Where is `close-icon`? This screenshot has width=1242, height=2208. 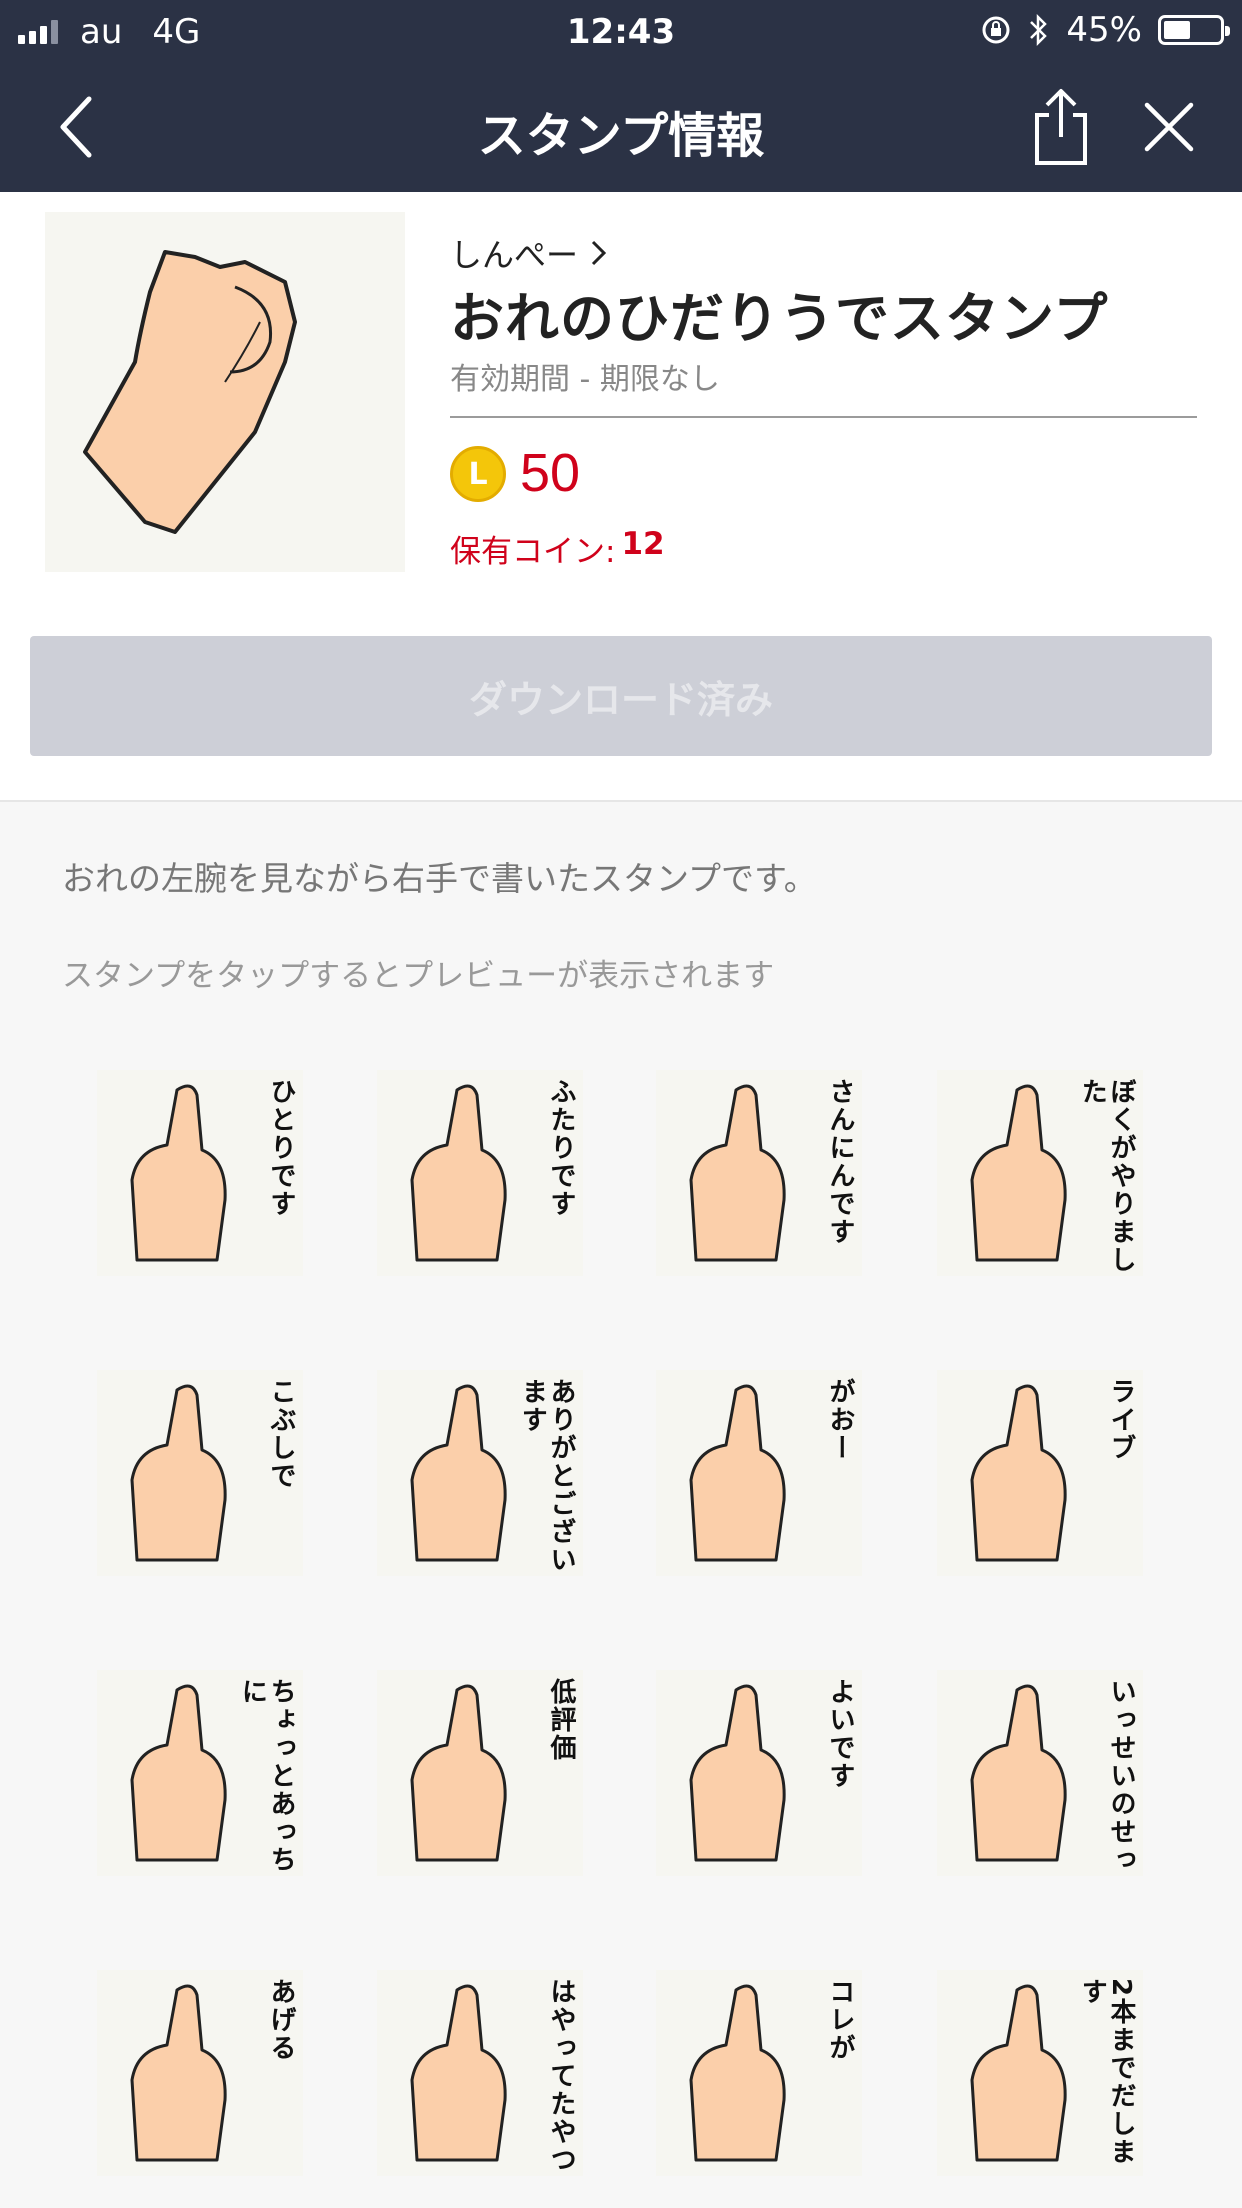 close-icon is located at coordinates (1169, 127).